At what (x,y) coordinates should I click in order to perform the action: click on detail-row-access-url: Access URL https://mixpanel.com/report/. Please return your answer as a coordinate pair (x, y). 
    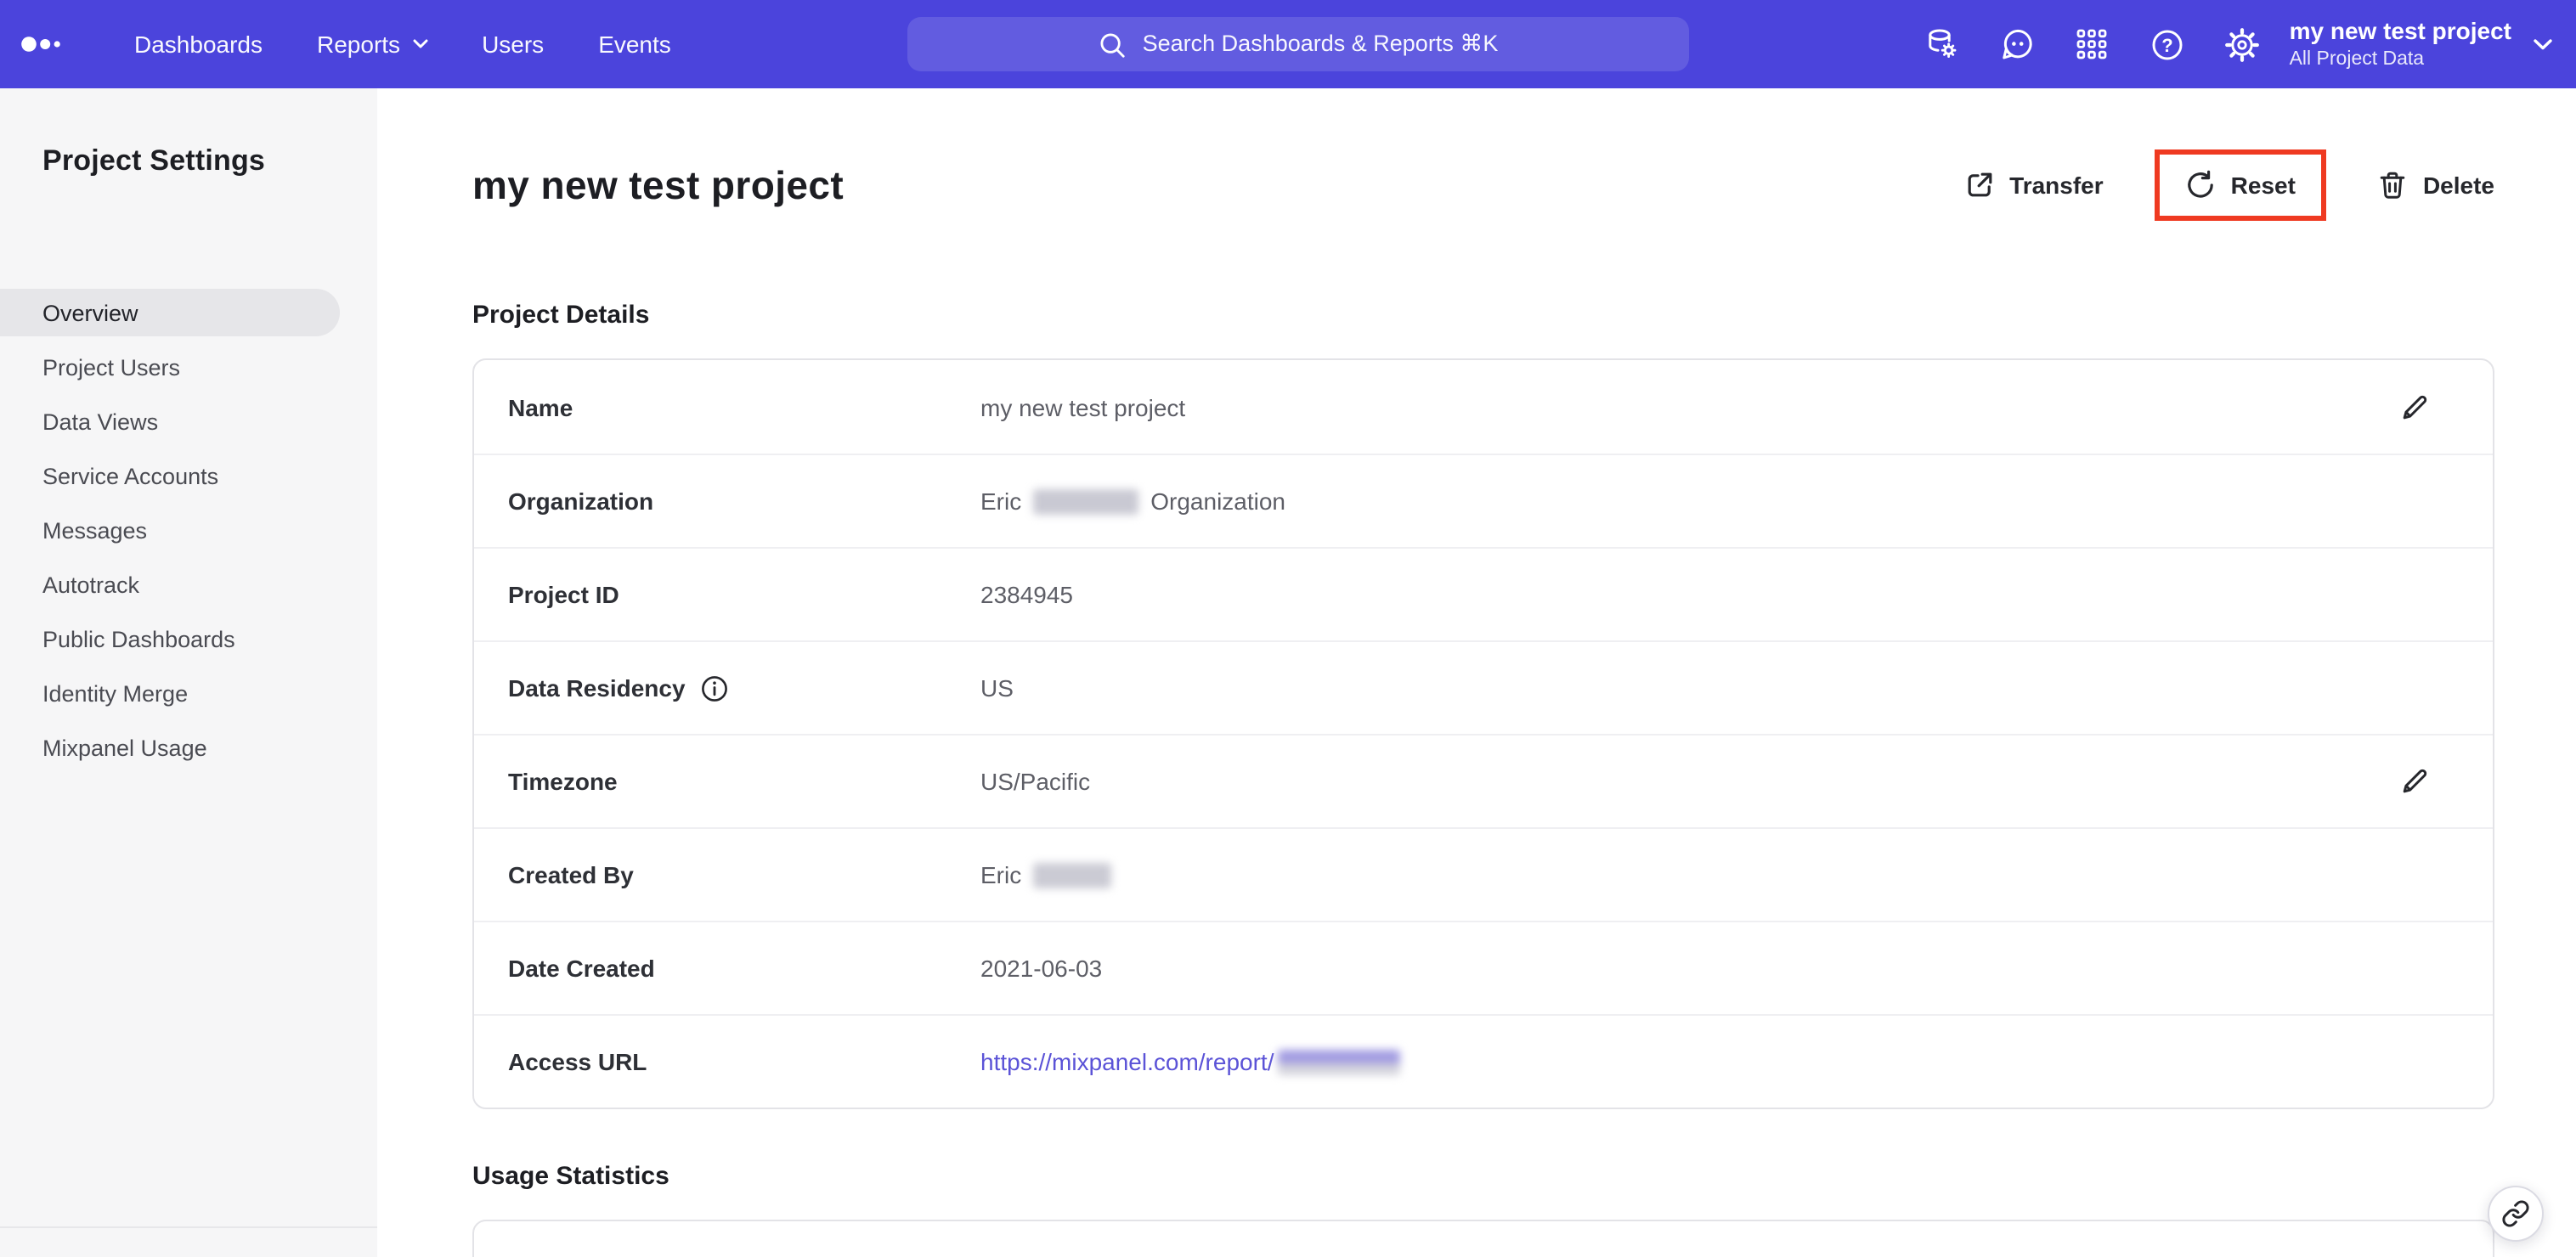
    Looking at the image, I should click on (1483, 1061).